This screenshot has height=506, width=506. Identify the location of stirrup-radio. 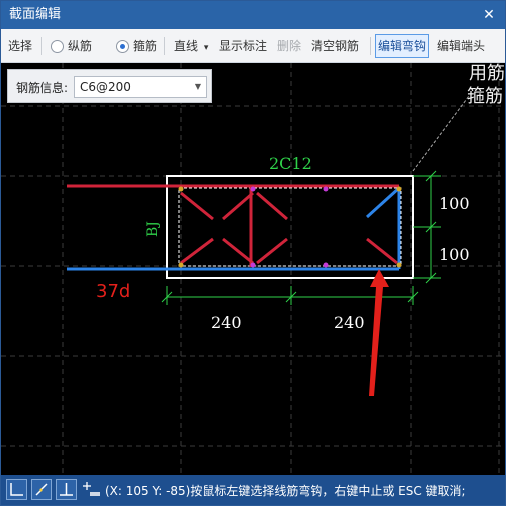
(122, 46).